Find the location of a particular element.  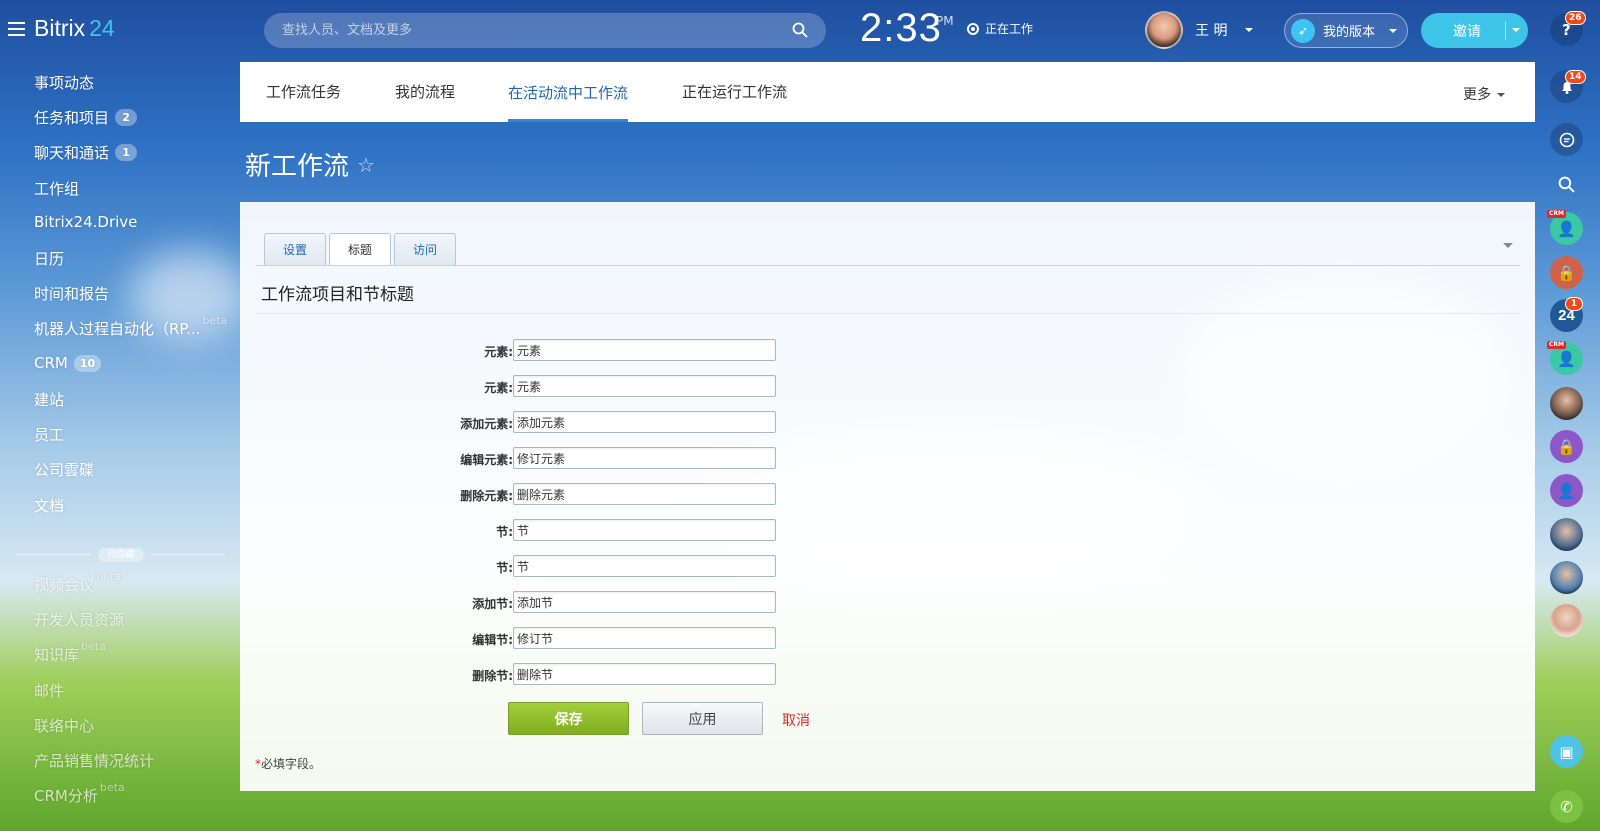

sidebar-item-contact-center: 联络中心 is located at coordinates (64, 725).